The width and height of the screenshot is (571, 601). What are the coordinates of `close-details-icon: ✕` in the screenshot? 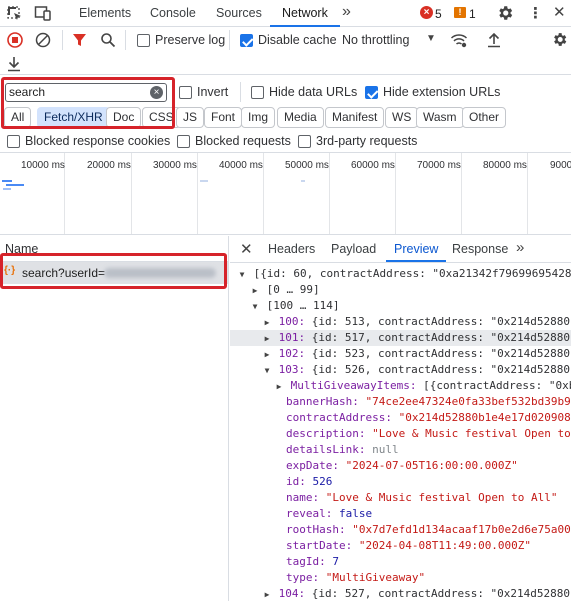 It's located at (246, 249).